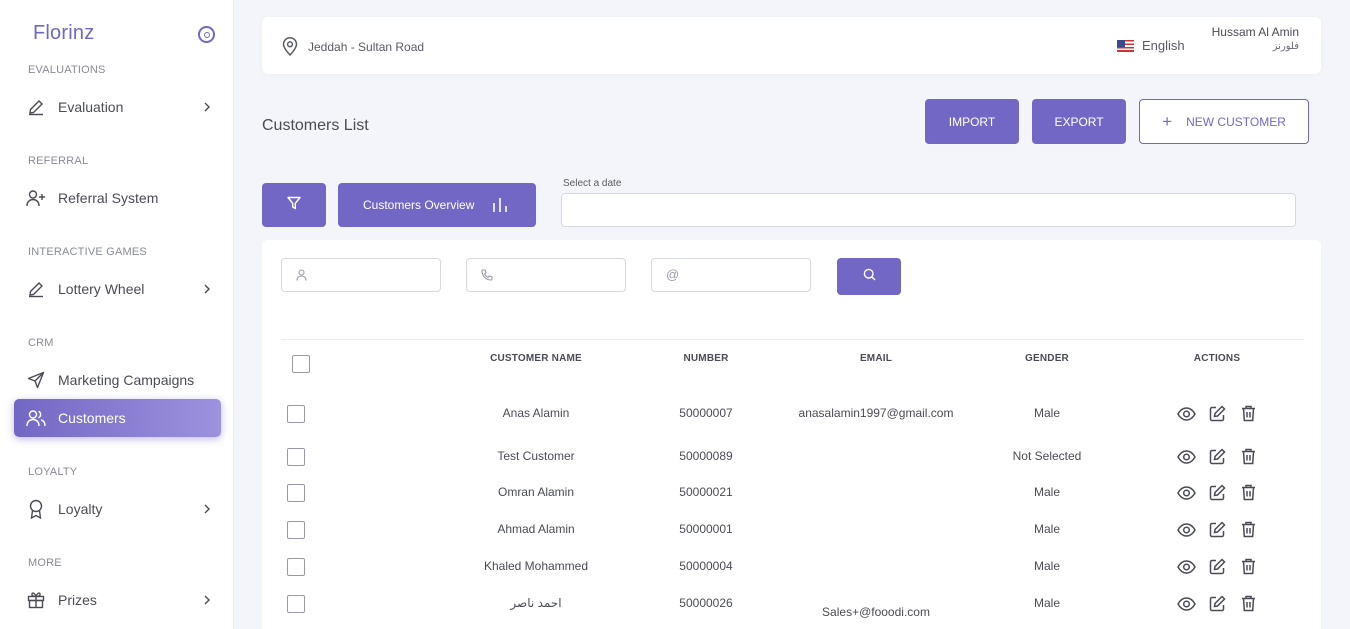  What do you see at coordinates (36, 600) in the screenshot?
I see `gift-icon` at bounding box center [36, 600].